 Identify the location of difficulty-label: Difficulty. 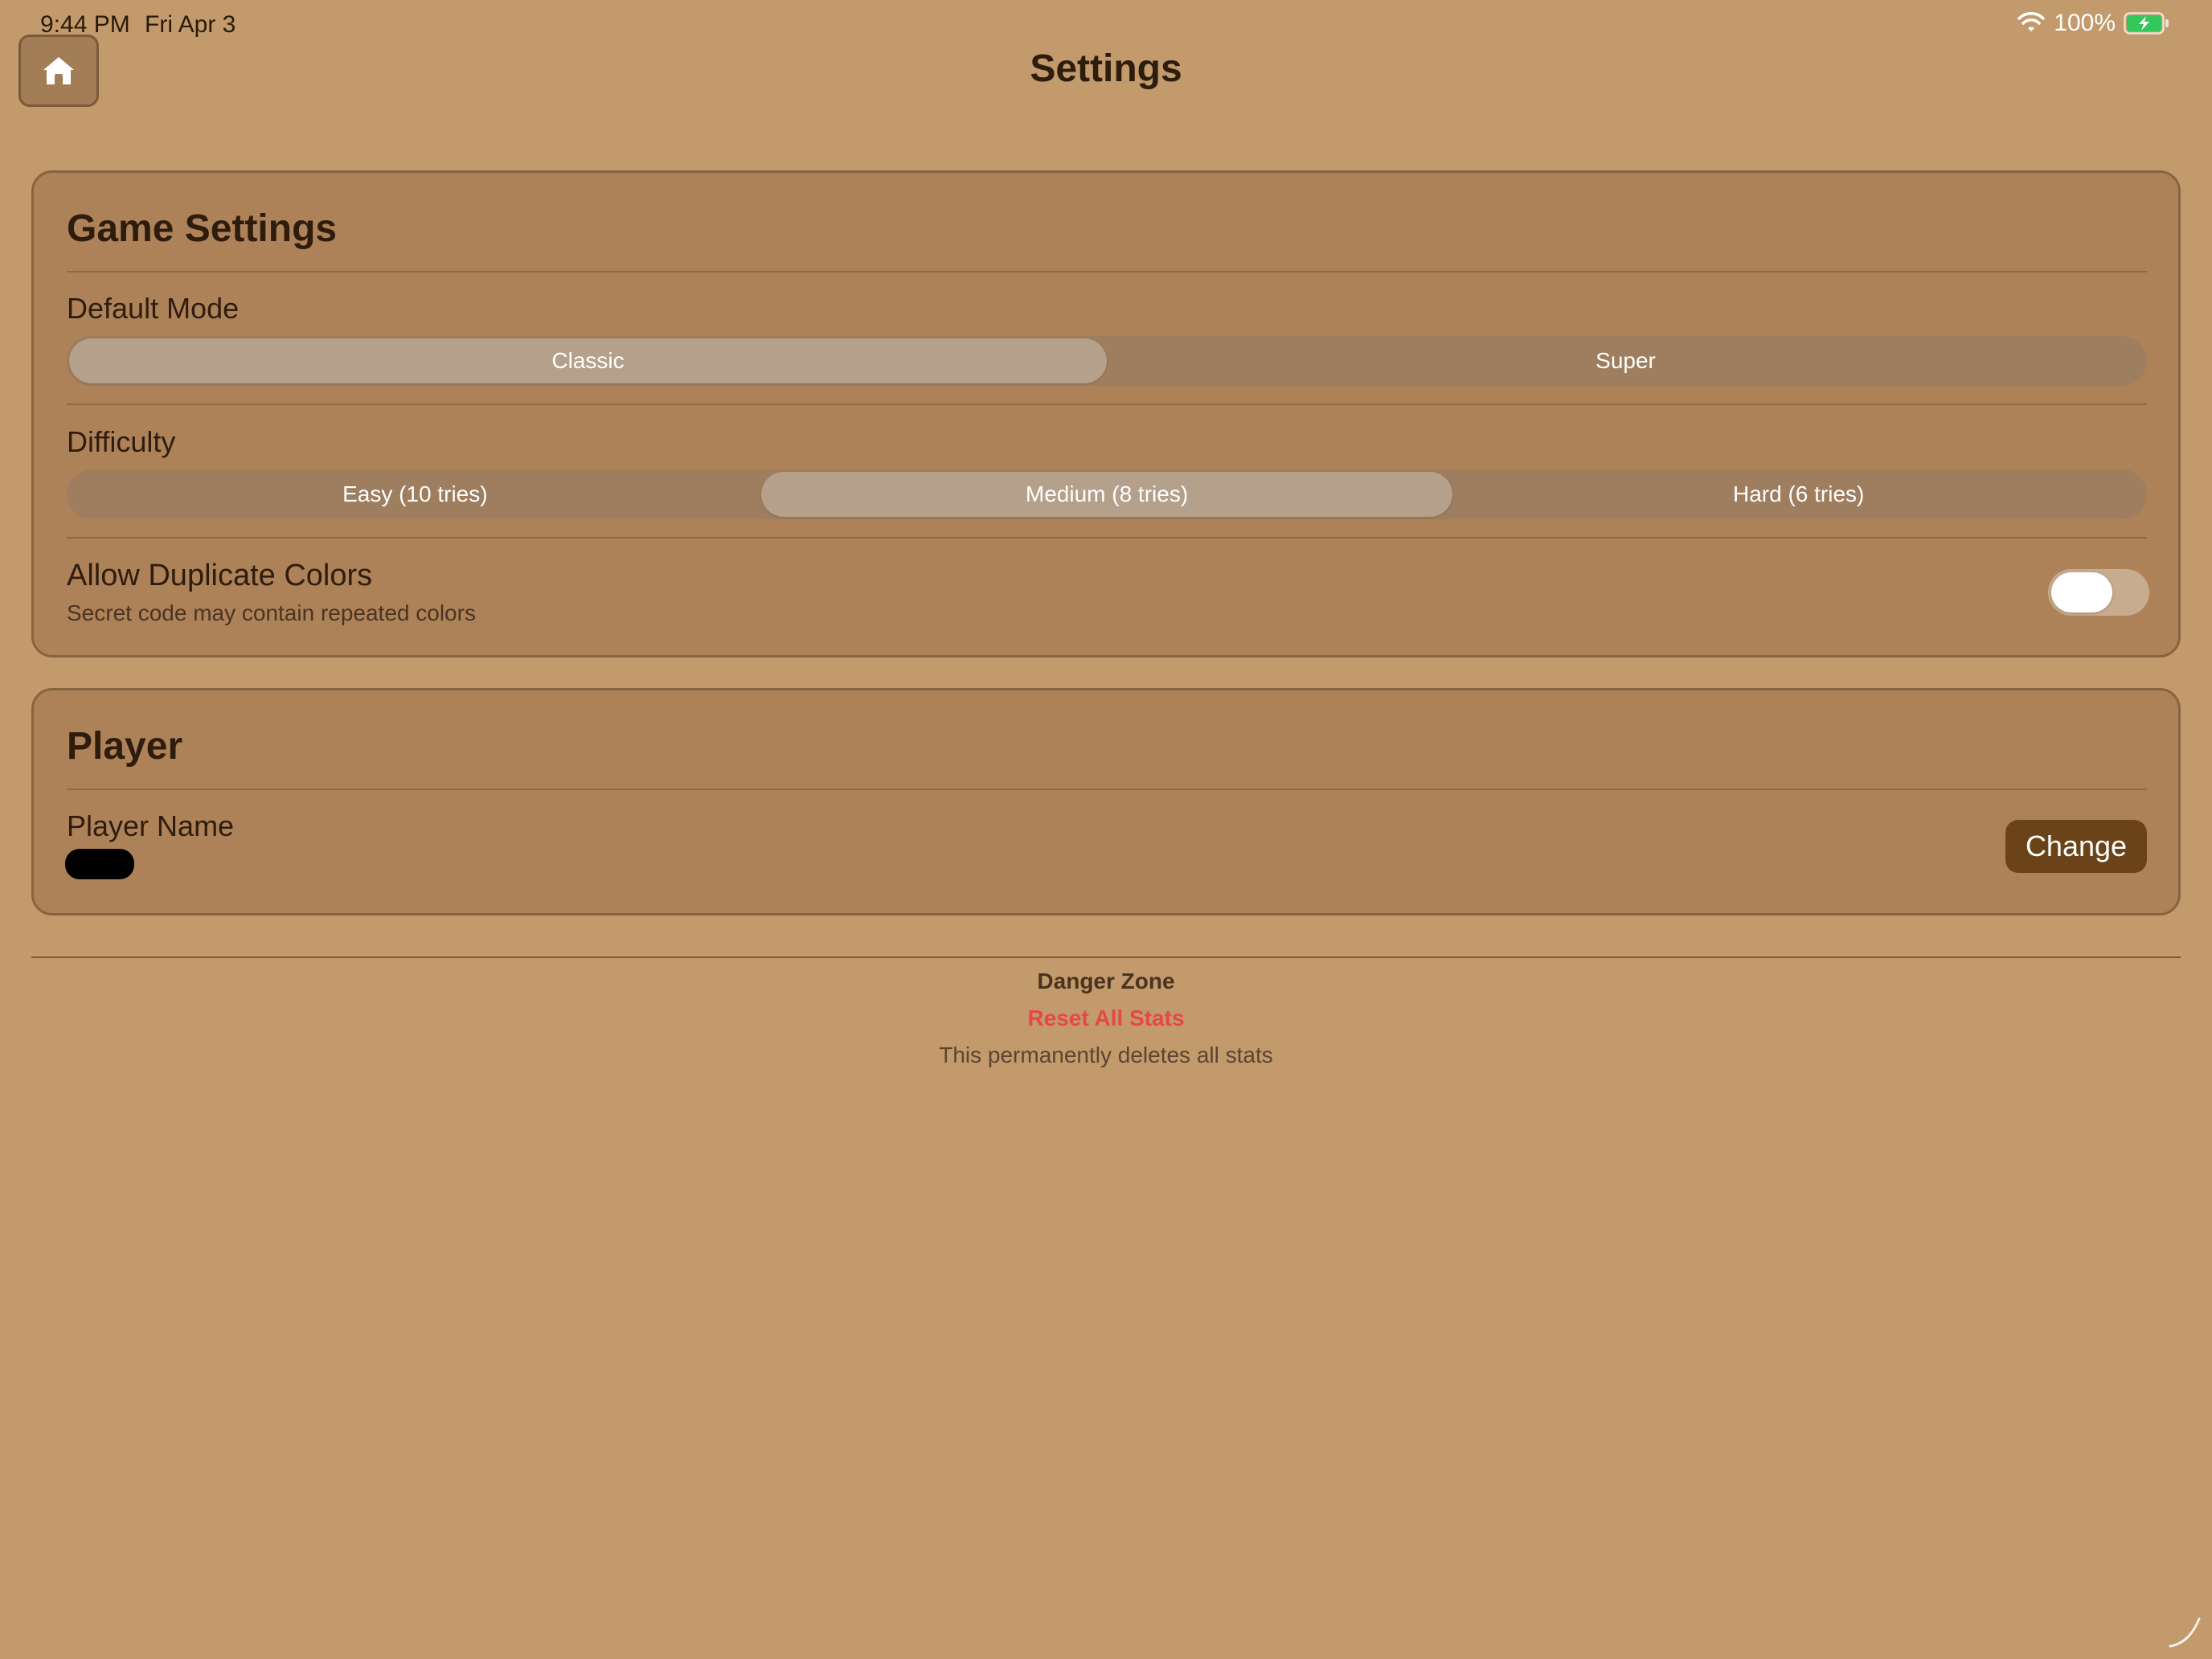
(121, 442).